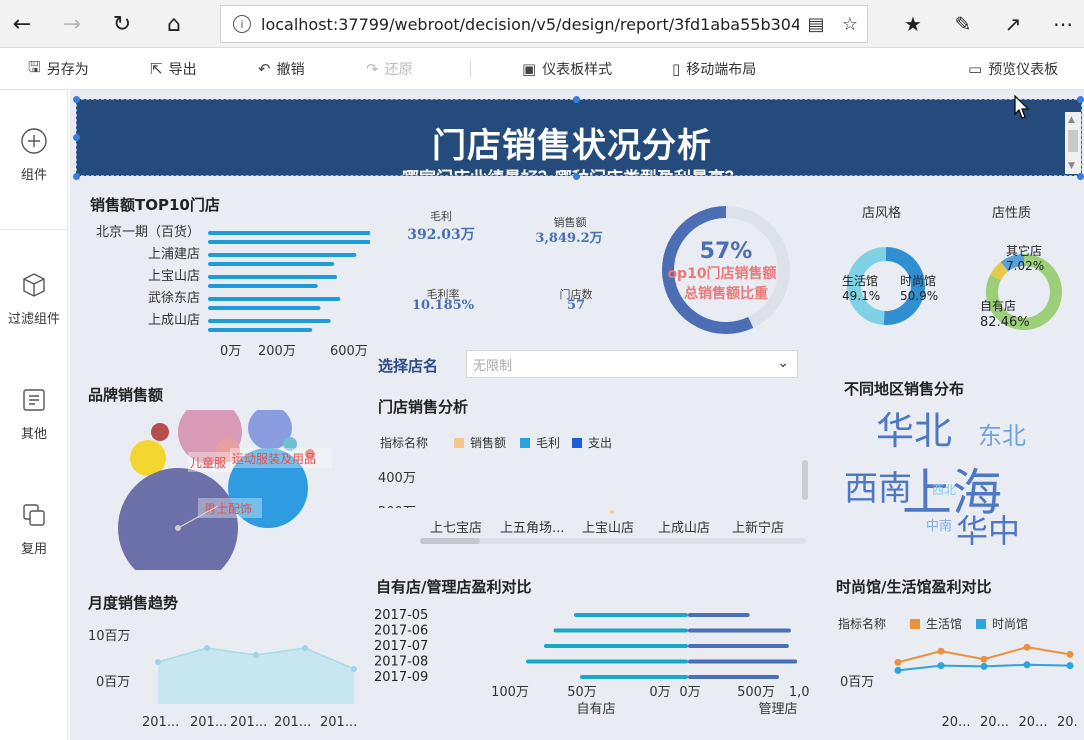 This screenshot has height=740, width=1084. I want to click on export-button: ⇱ 导出, so click(173, 69).